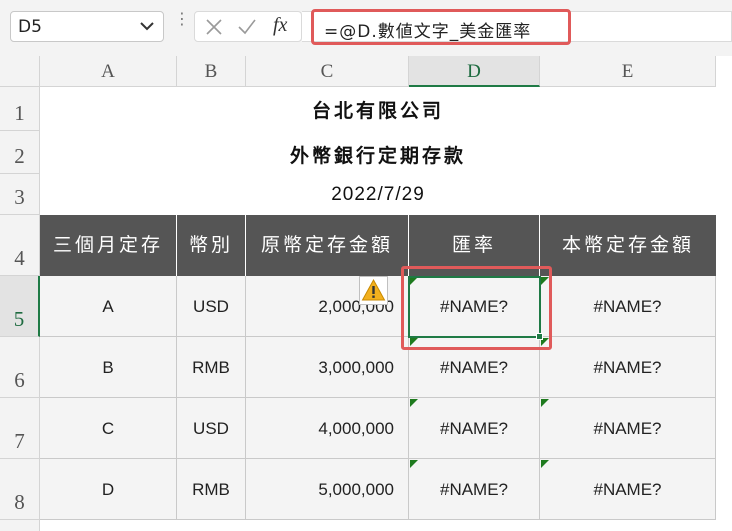 This screenshot has height=531, width=732. Describe the element at coordinates (327, 367) in the screenshot. I see `cell-c6: 3,000,000` at that location.